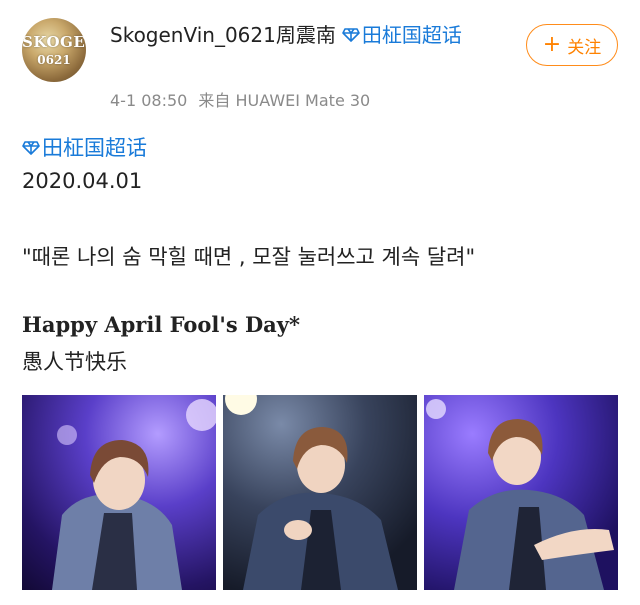 This screenshot has height=605, width=640. What do you see at coordinates (161, 324) in the screenshot?
I see `post-greeting-english: Happy April Fool's Day*` at bounding box center [161, 324].